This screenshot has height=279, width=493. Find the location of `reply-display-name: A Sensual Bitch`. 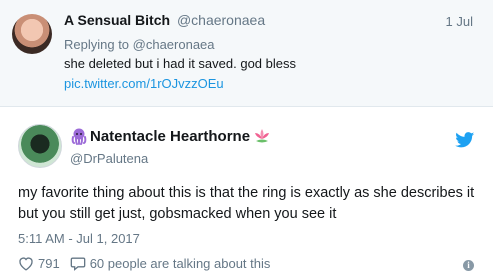

reply-display-name: A Sensual Bitch is located at coordinates (117, 20).